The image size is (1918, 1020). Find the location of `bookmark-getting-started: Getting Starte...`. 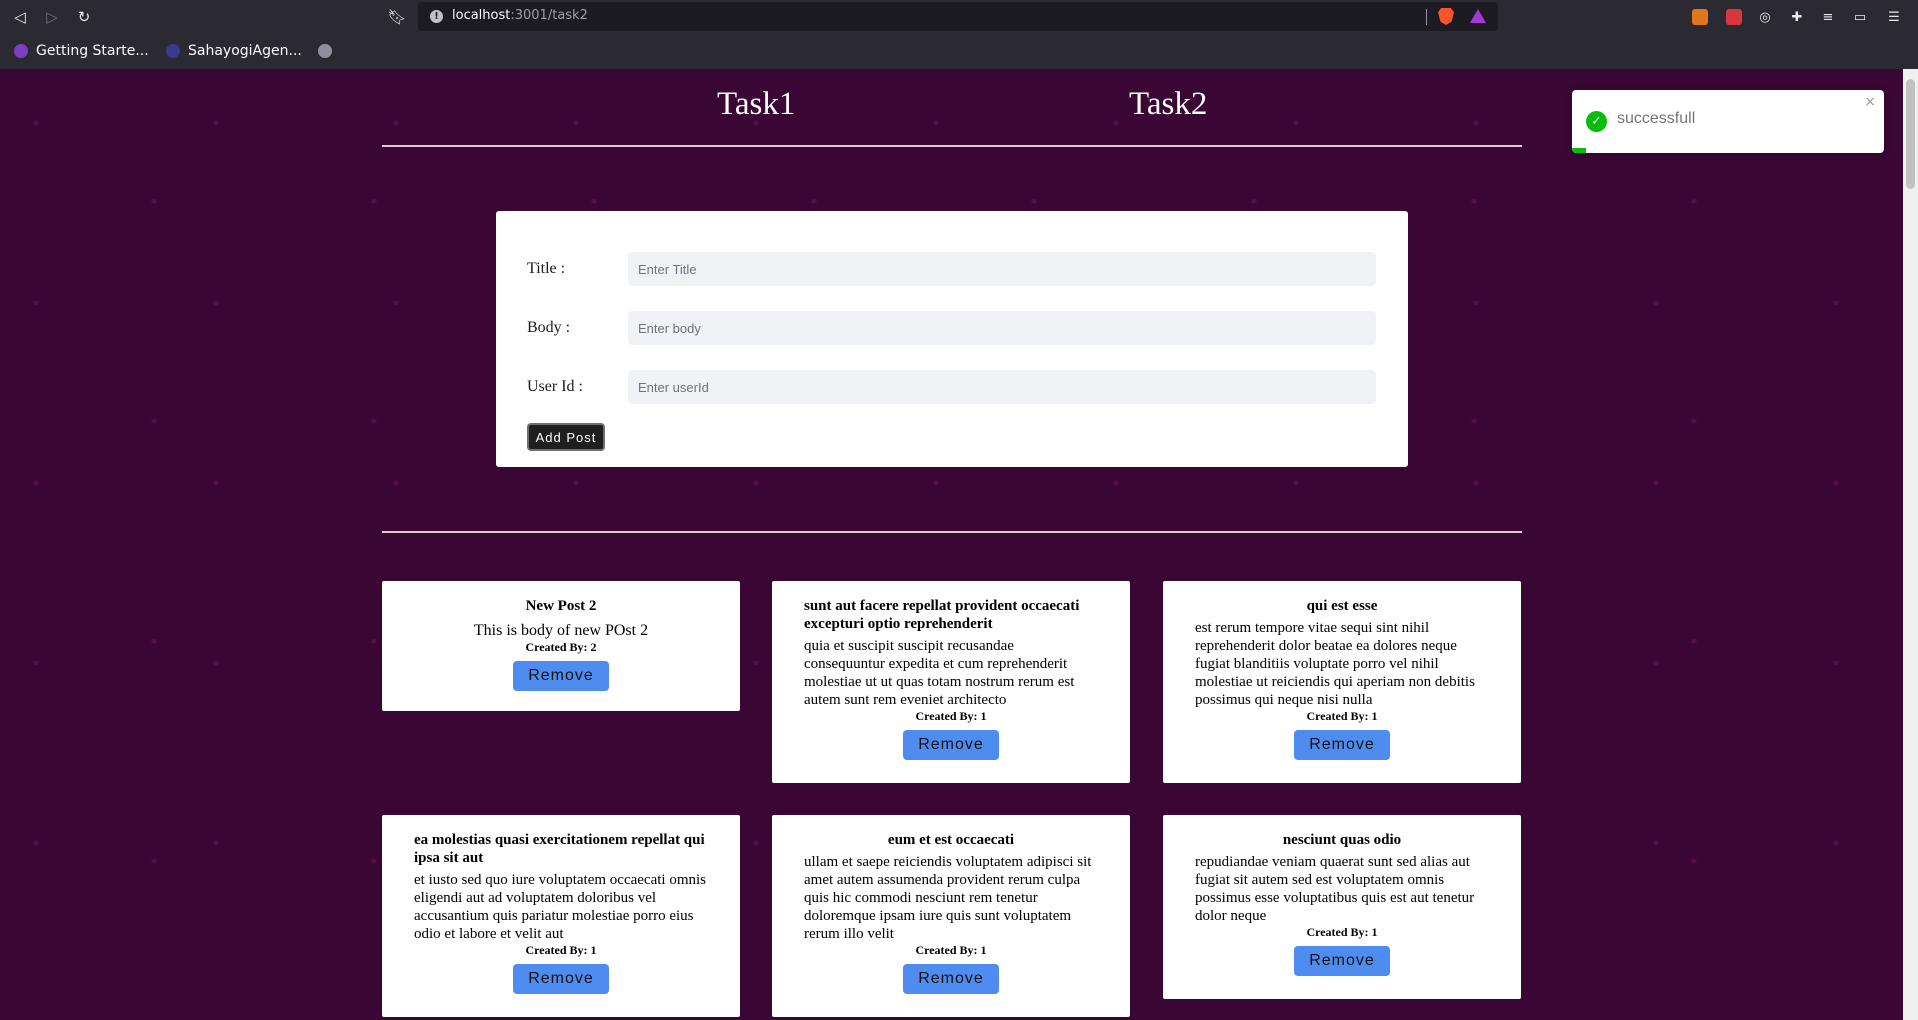

bookmark-getting-started: Getting Starte... is located at coordinates (81, 51).